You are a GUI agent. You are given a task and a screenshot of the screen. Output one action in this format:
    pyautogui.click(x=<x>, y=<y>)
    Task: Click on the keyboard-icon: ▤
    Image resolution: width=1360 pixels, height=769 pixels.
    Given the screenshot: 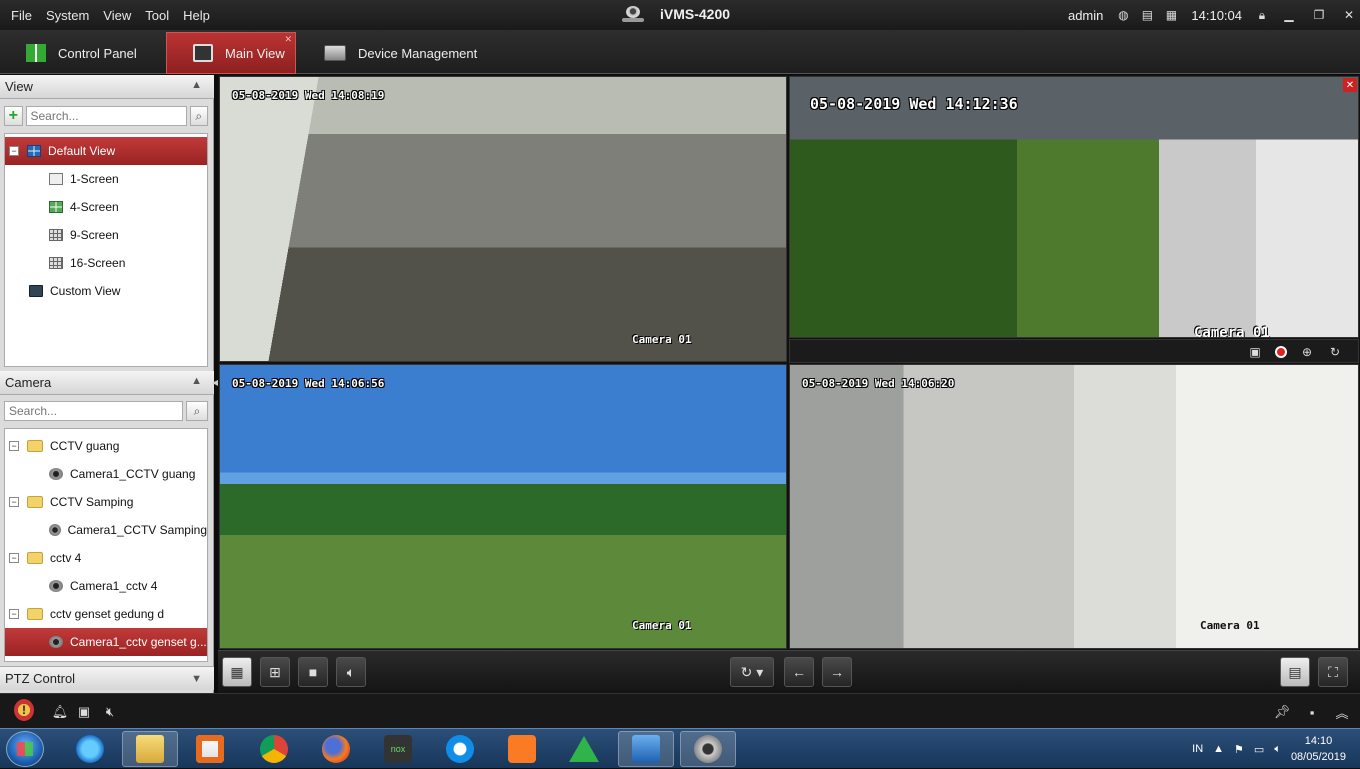 What is the action you would take?
    pyautogui.click(x=1147, y=15)
    